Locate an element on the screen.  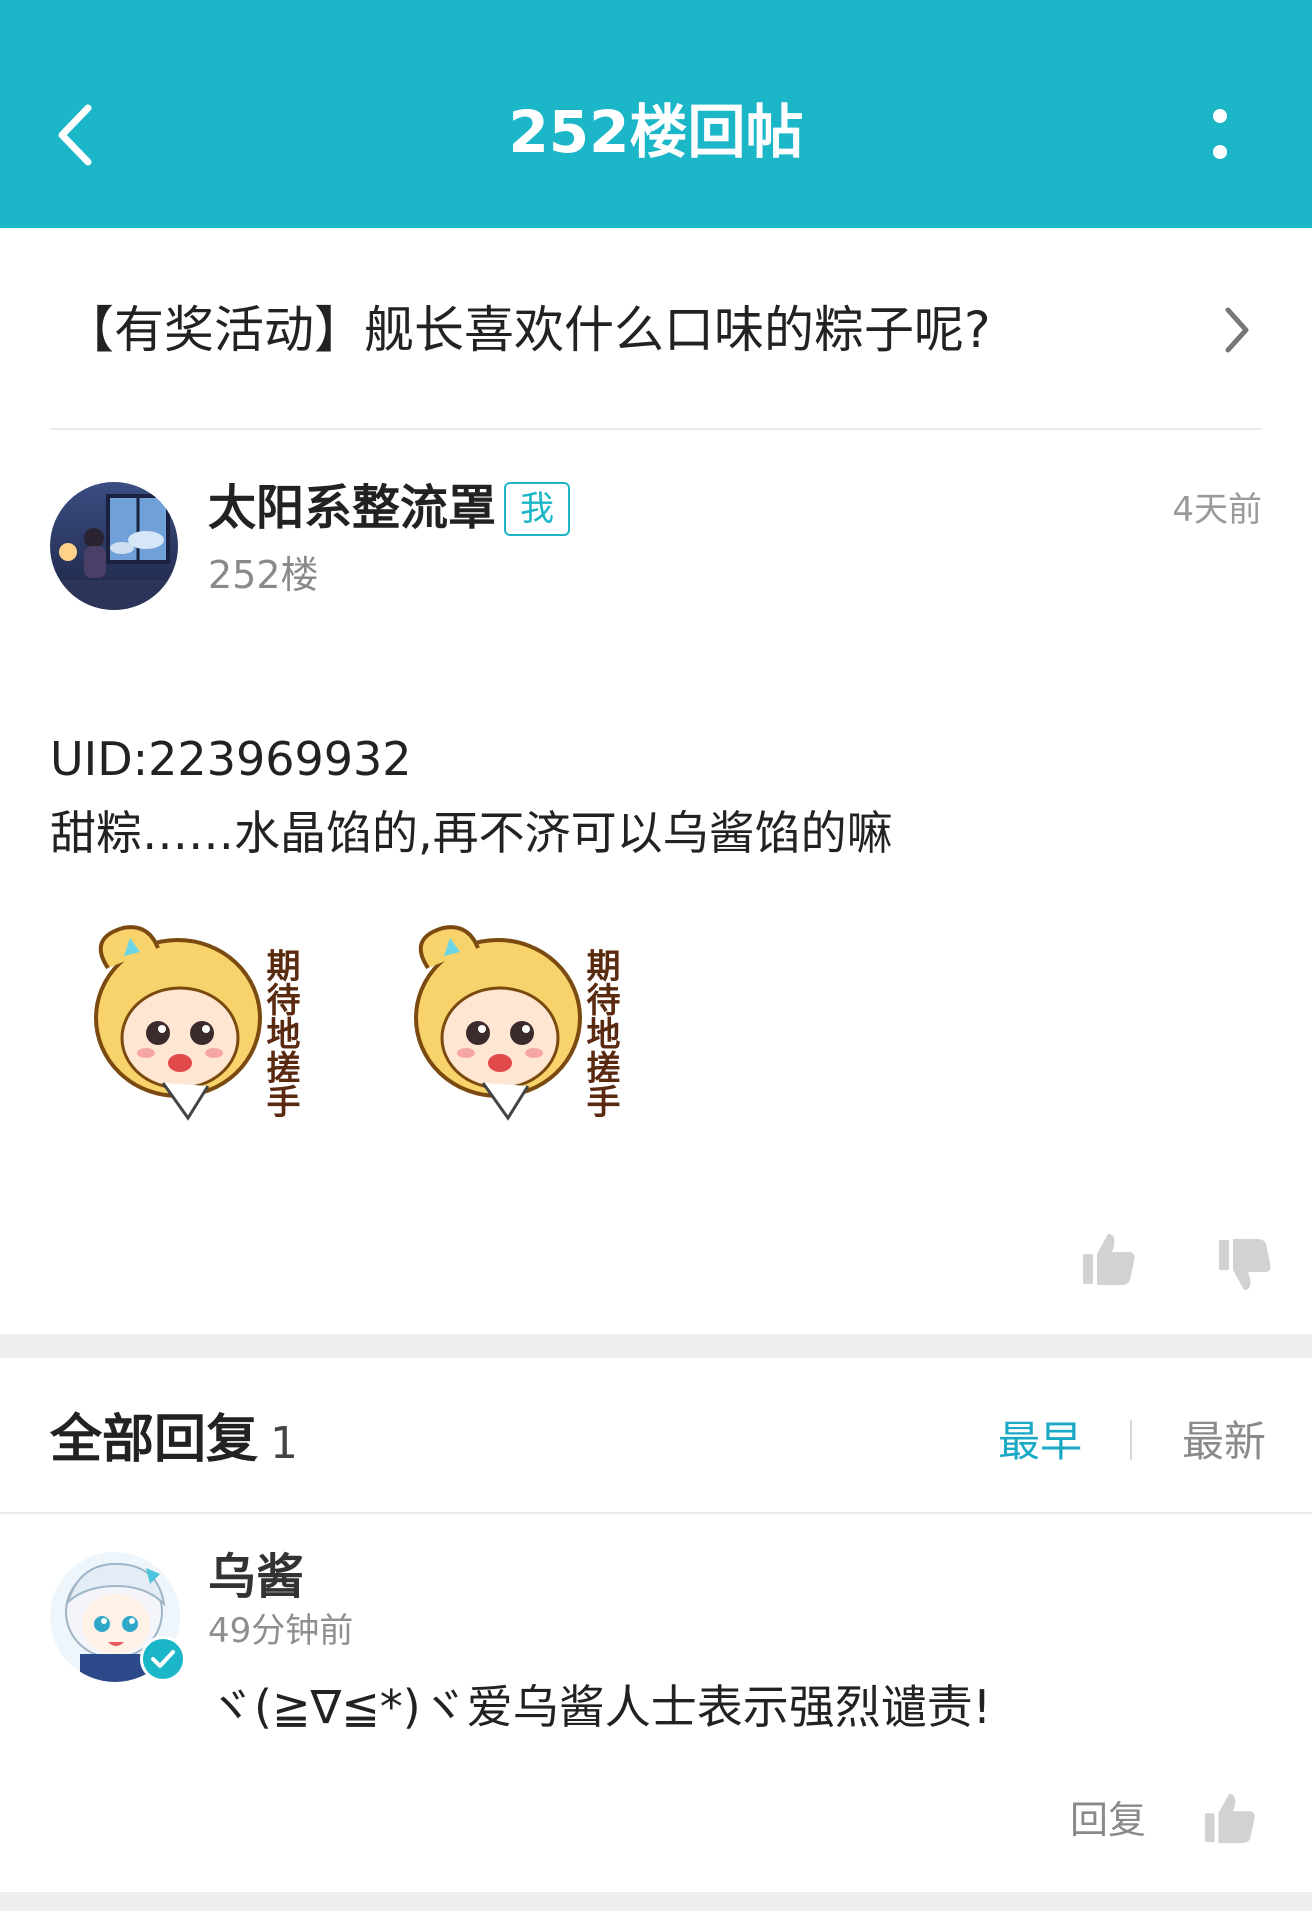
bottom-divider is located at coordinates (656, 1901).